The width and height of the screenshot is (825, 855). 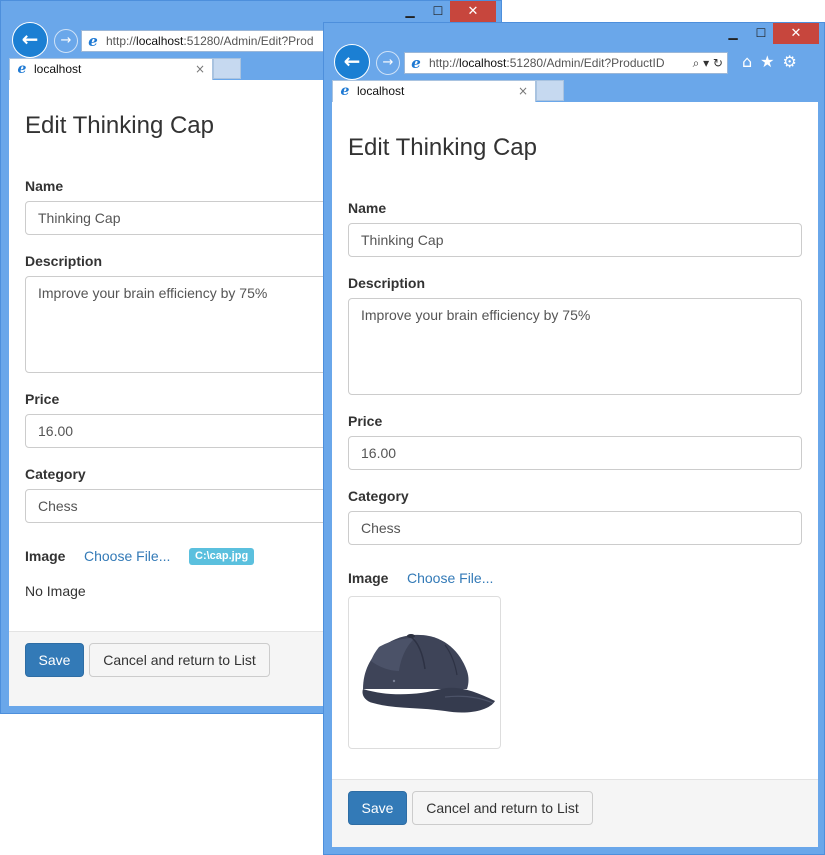 What do you see at coordinates (575, 240) in the screenshot?
I see `name-field: Thinking Cap` at bounding box center [575, 240].